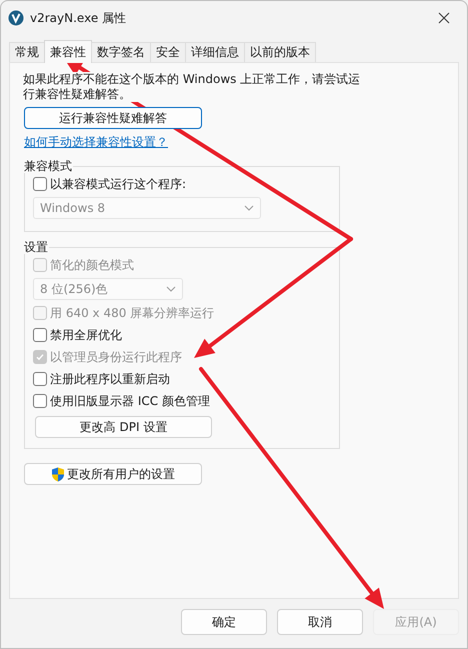  I want to click on shield-icon, so click(58, 474).